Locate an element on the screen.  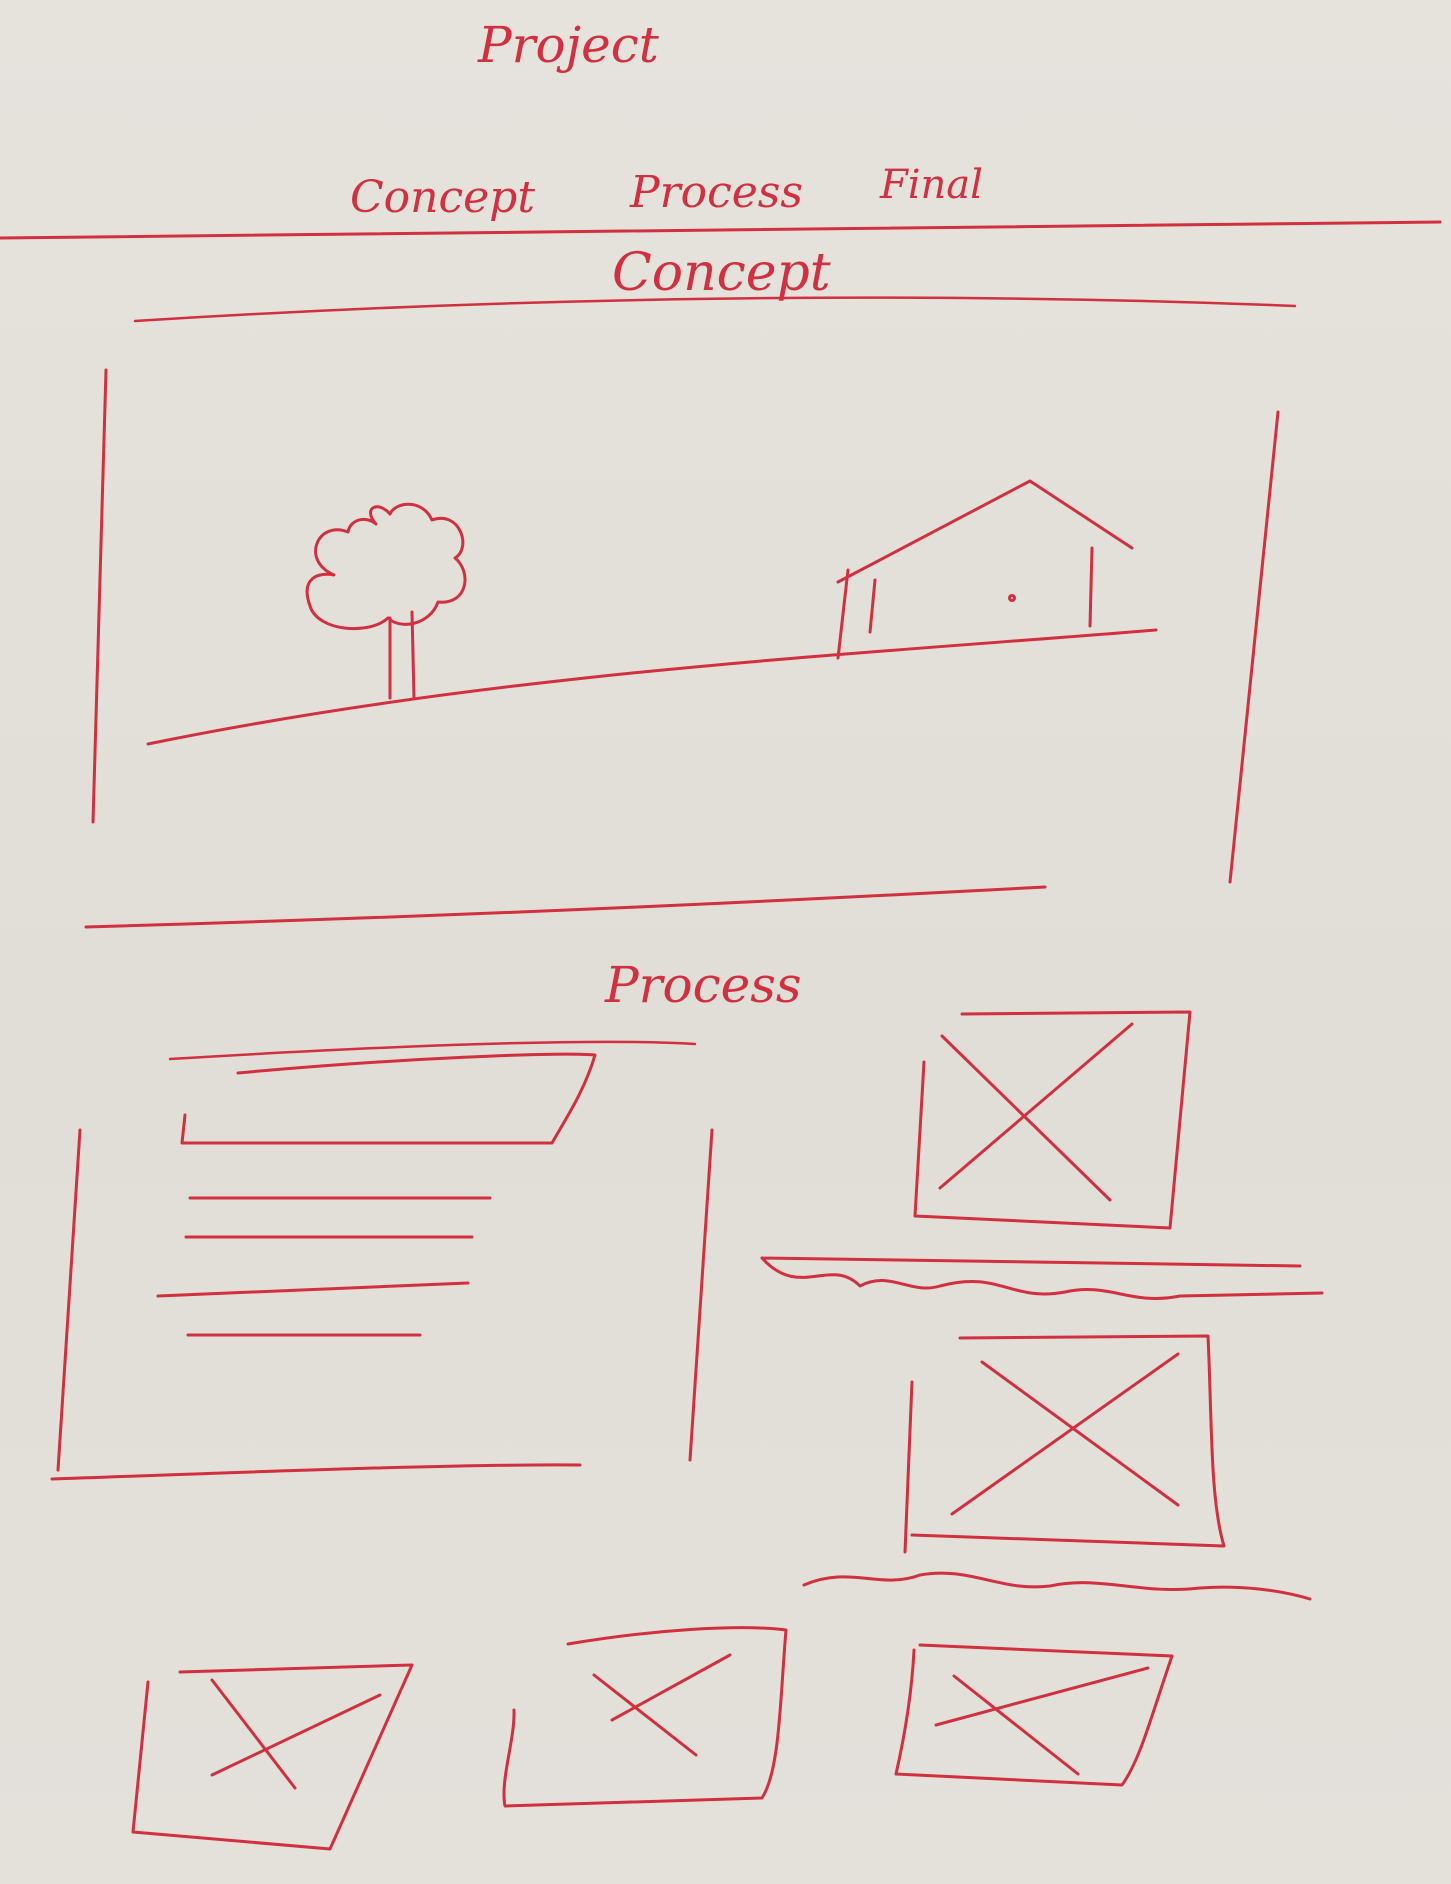
nav: Concept Process Final is located at coordinates (666, 192).